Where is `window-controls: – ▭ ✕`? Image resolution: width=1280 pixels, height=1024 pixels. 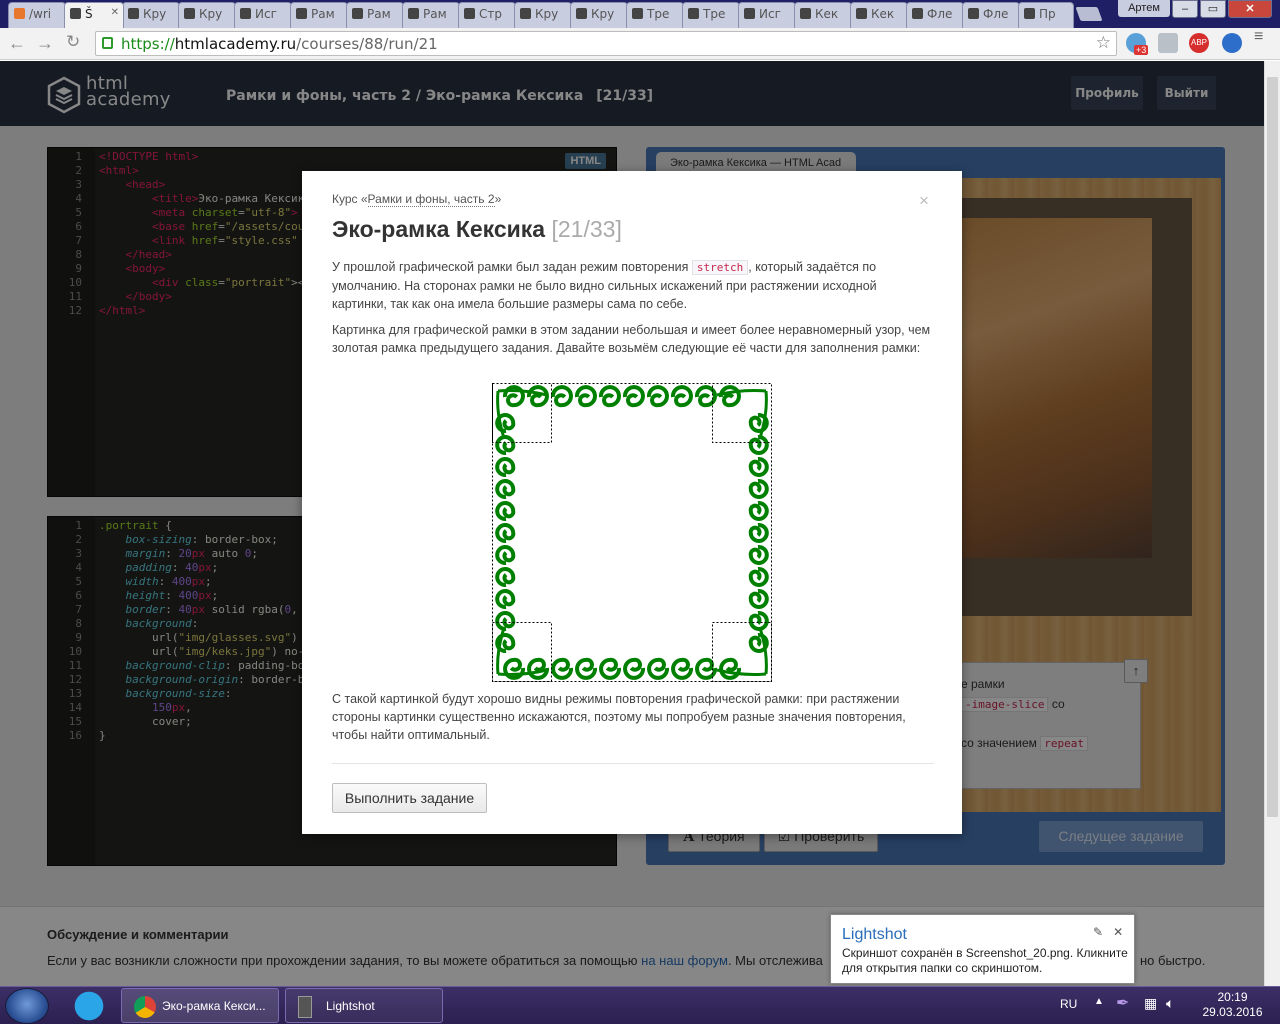 window-controls: – ▭ ✕ is located at coordinates (1222, 9).